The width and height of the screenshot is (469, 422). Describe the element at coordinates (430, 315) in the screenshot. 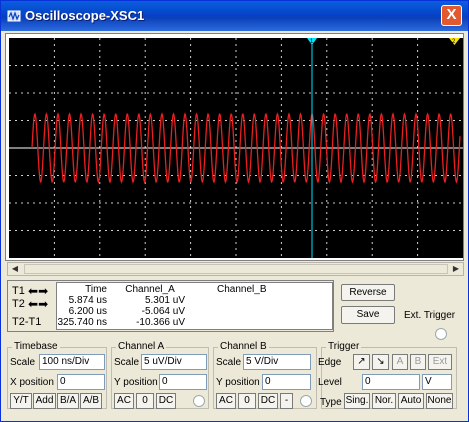

I see `ext-trigger-label: Ext. Trigger` at that location.